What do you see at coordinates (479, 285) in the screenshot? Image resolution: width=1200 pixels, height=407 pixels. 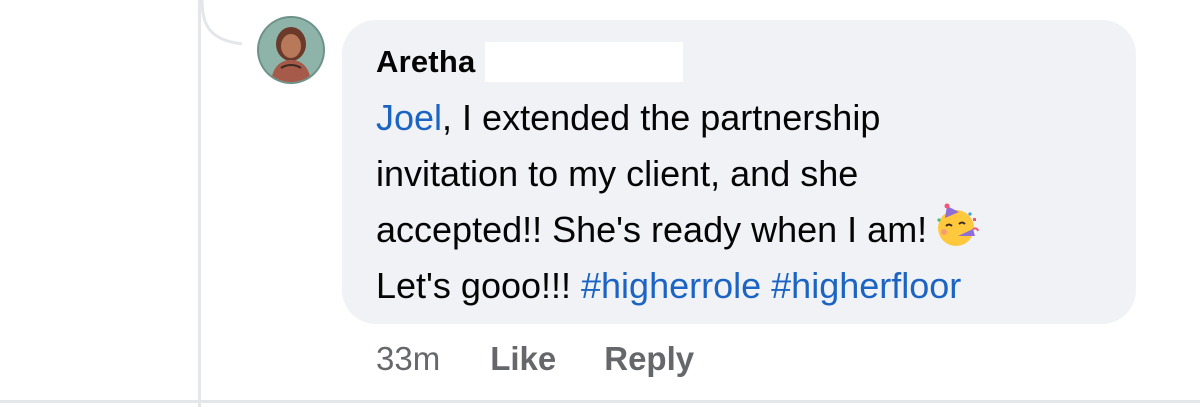 I see `comment-line-text: Let's gooo!!!` at bounding box center [479, 285].